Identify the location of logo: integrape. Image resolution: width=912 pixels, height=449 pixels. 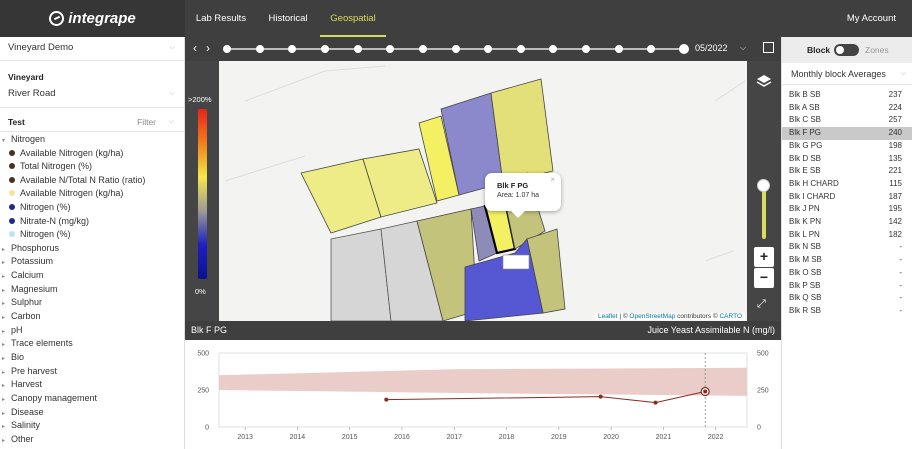
(92, 18).